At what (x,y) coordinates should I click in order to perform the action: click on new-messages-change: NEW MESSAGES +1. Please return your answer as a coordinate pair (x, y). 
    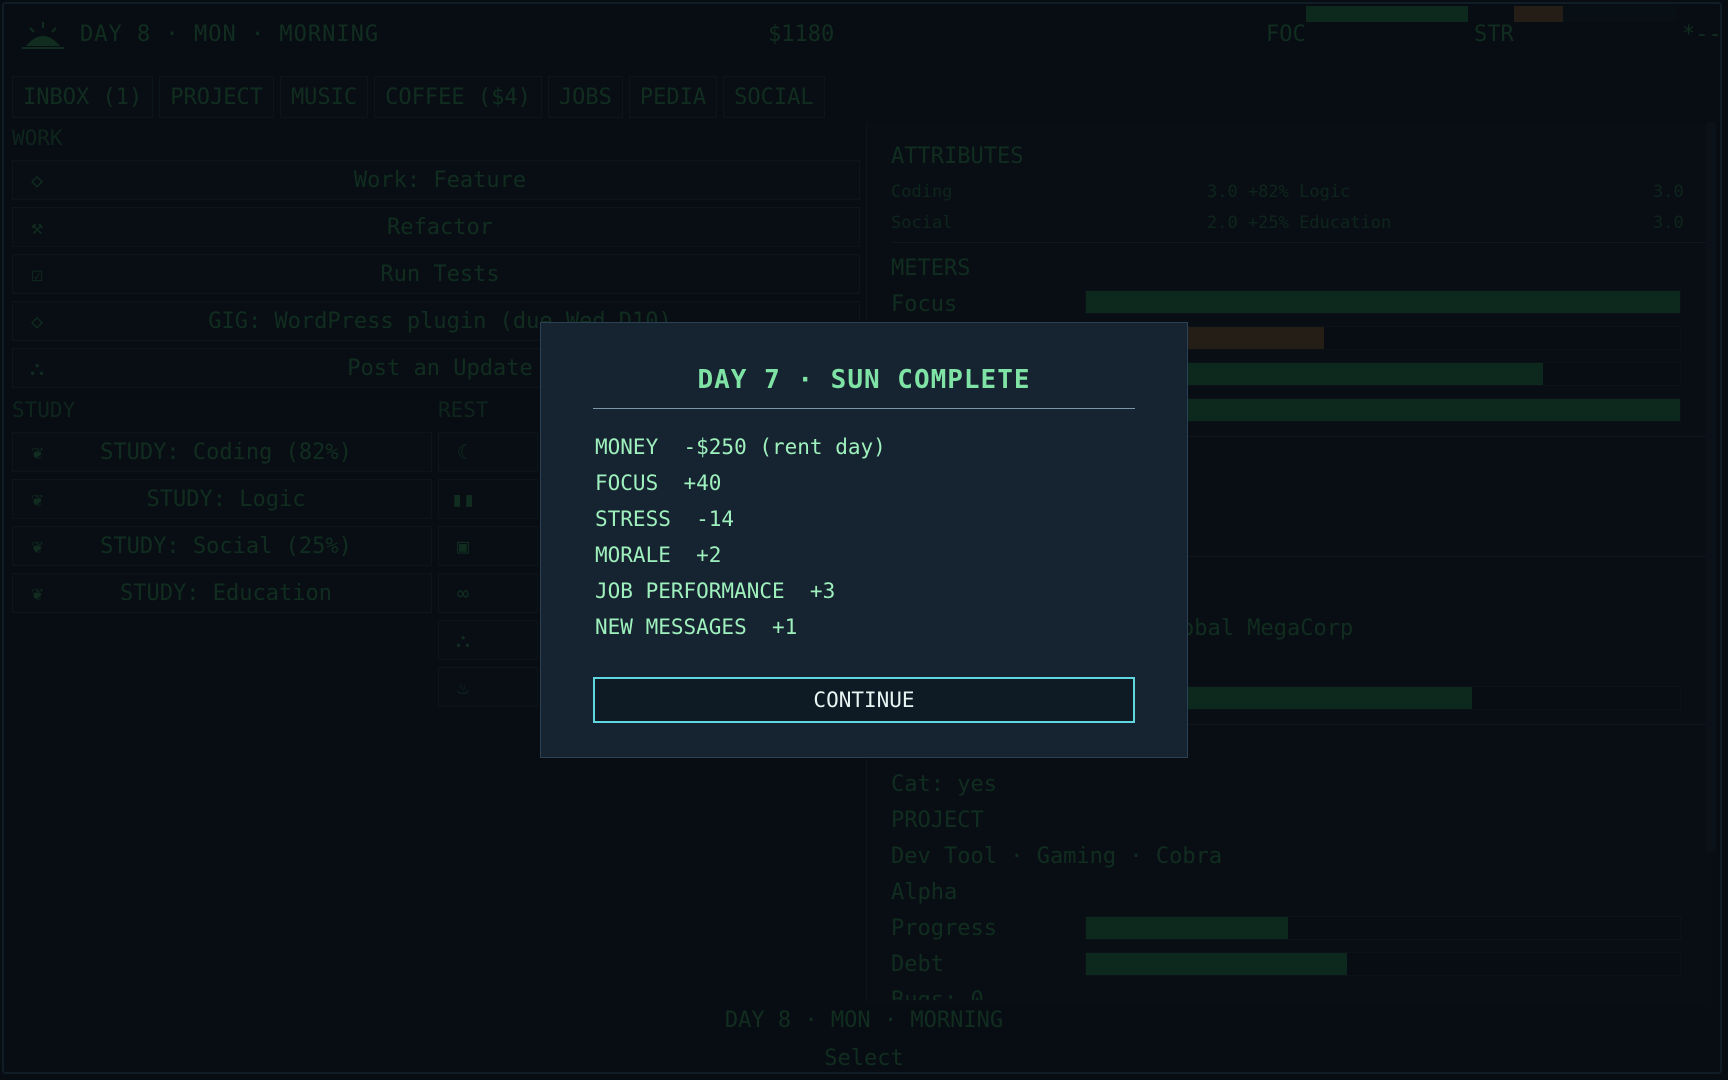
    Looking at the image, I should click on (696, 627).